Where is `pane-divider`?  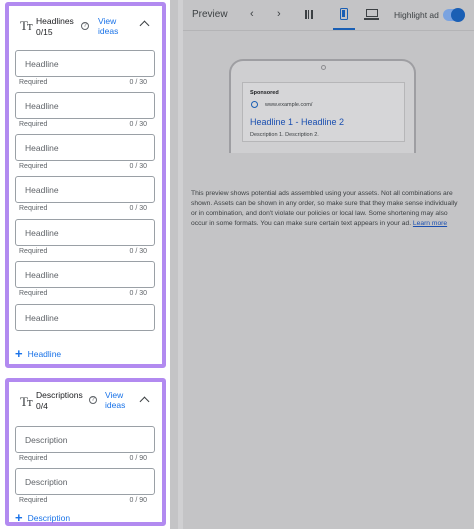 pane-divider is located at coordinates (180, 264).